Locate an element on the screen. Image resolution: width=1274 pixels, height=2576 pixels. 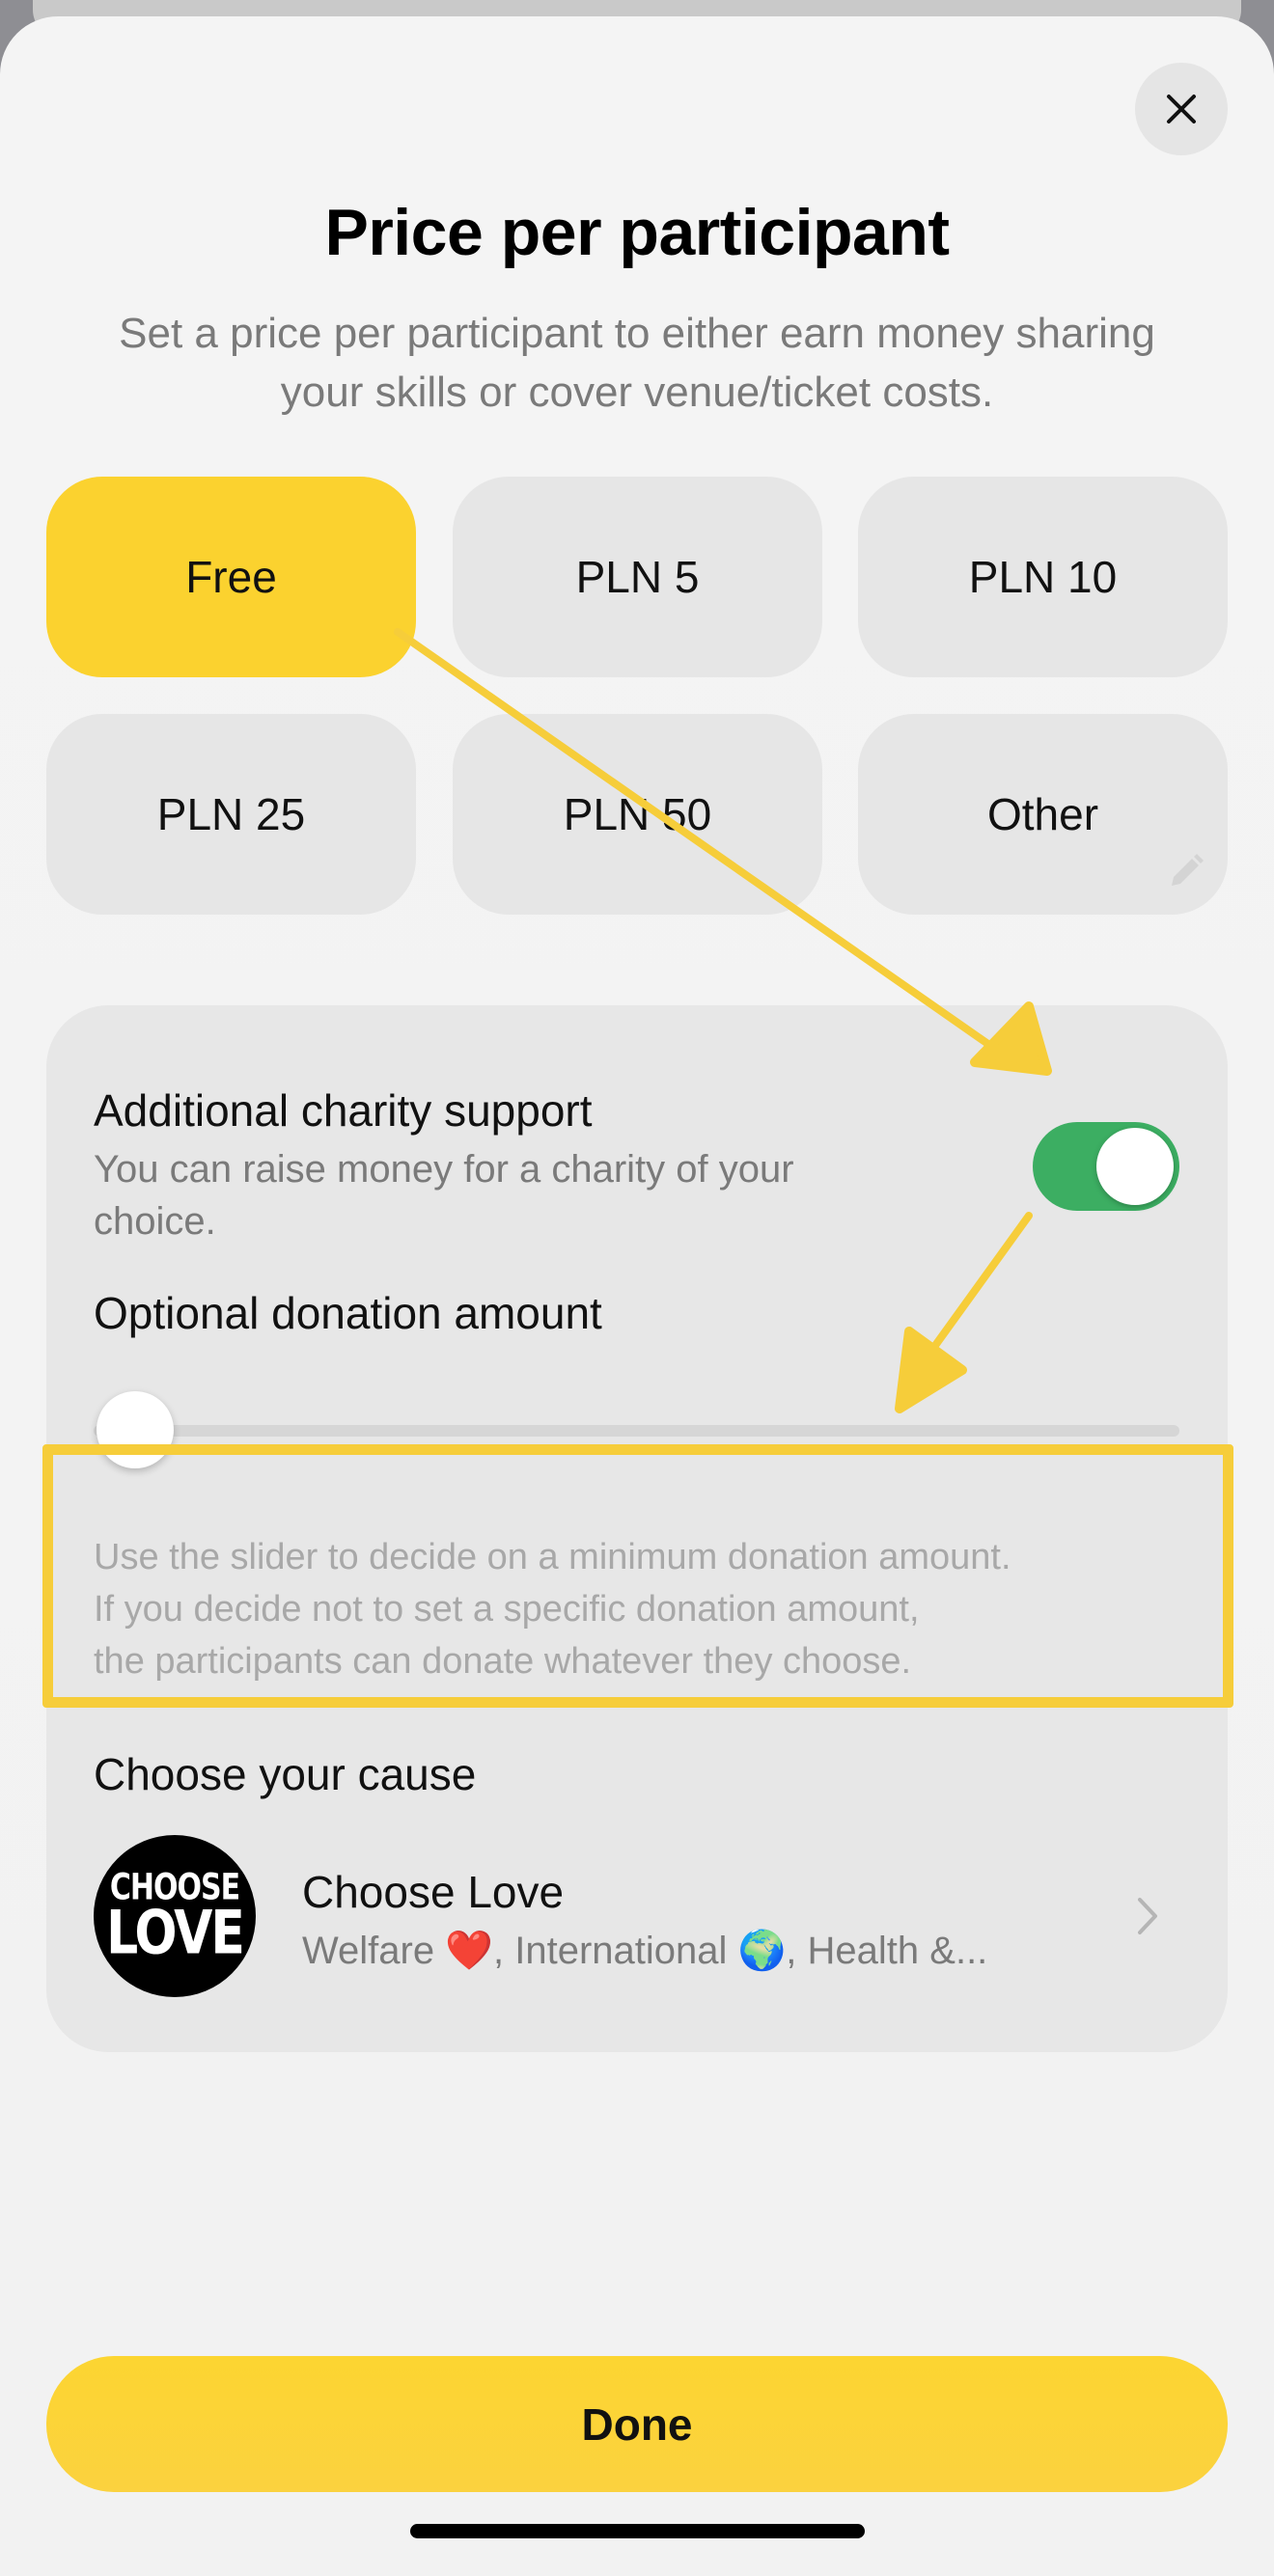
price-option-pln-25: PLN 25 is located at coordinates (231, 815).